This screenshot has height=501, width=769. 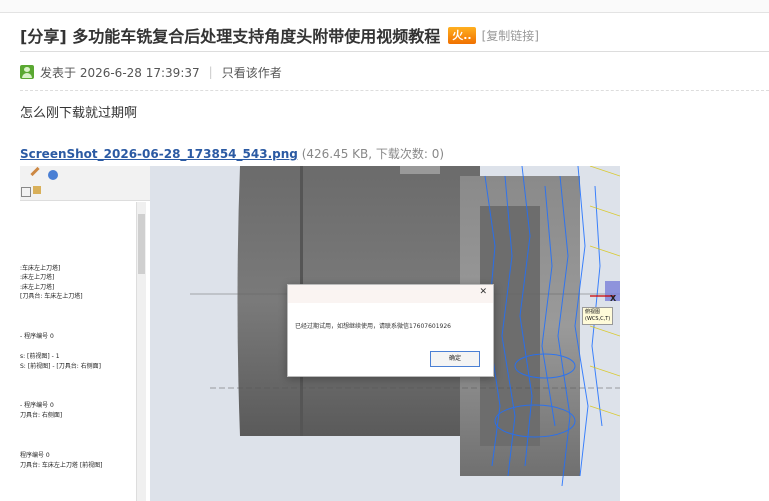 I want to click on title-divider, so click(x=394, y=51).